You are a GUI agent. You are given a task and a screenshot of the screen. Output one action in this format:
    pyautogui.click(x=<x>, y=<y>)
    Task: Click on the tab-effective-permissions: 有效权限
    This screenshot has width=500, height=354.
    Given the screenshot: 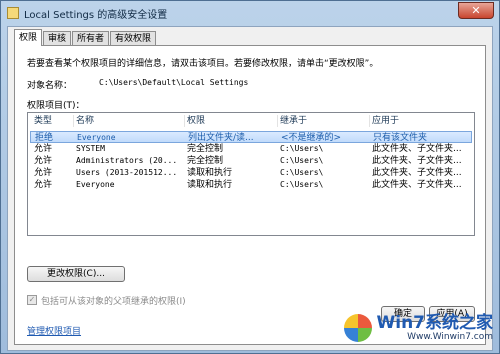 What is the action you would take?
    pyautogui.click(x=133, y=38)
    